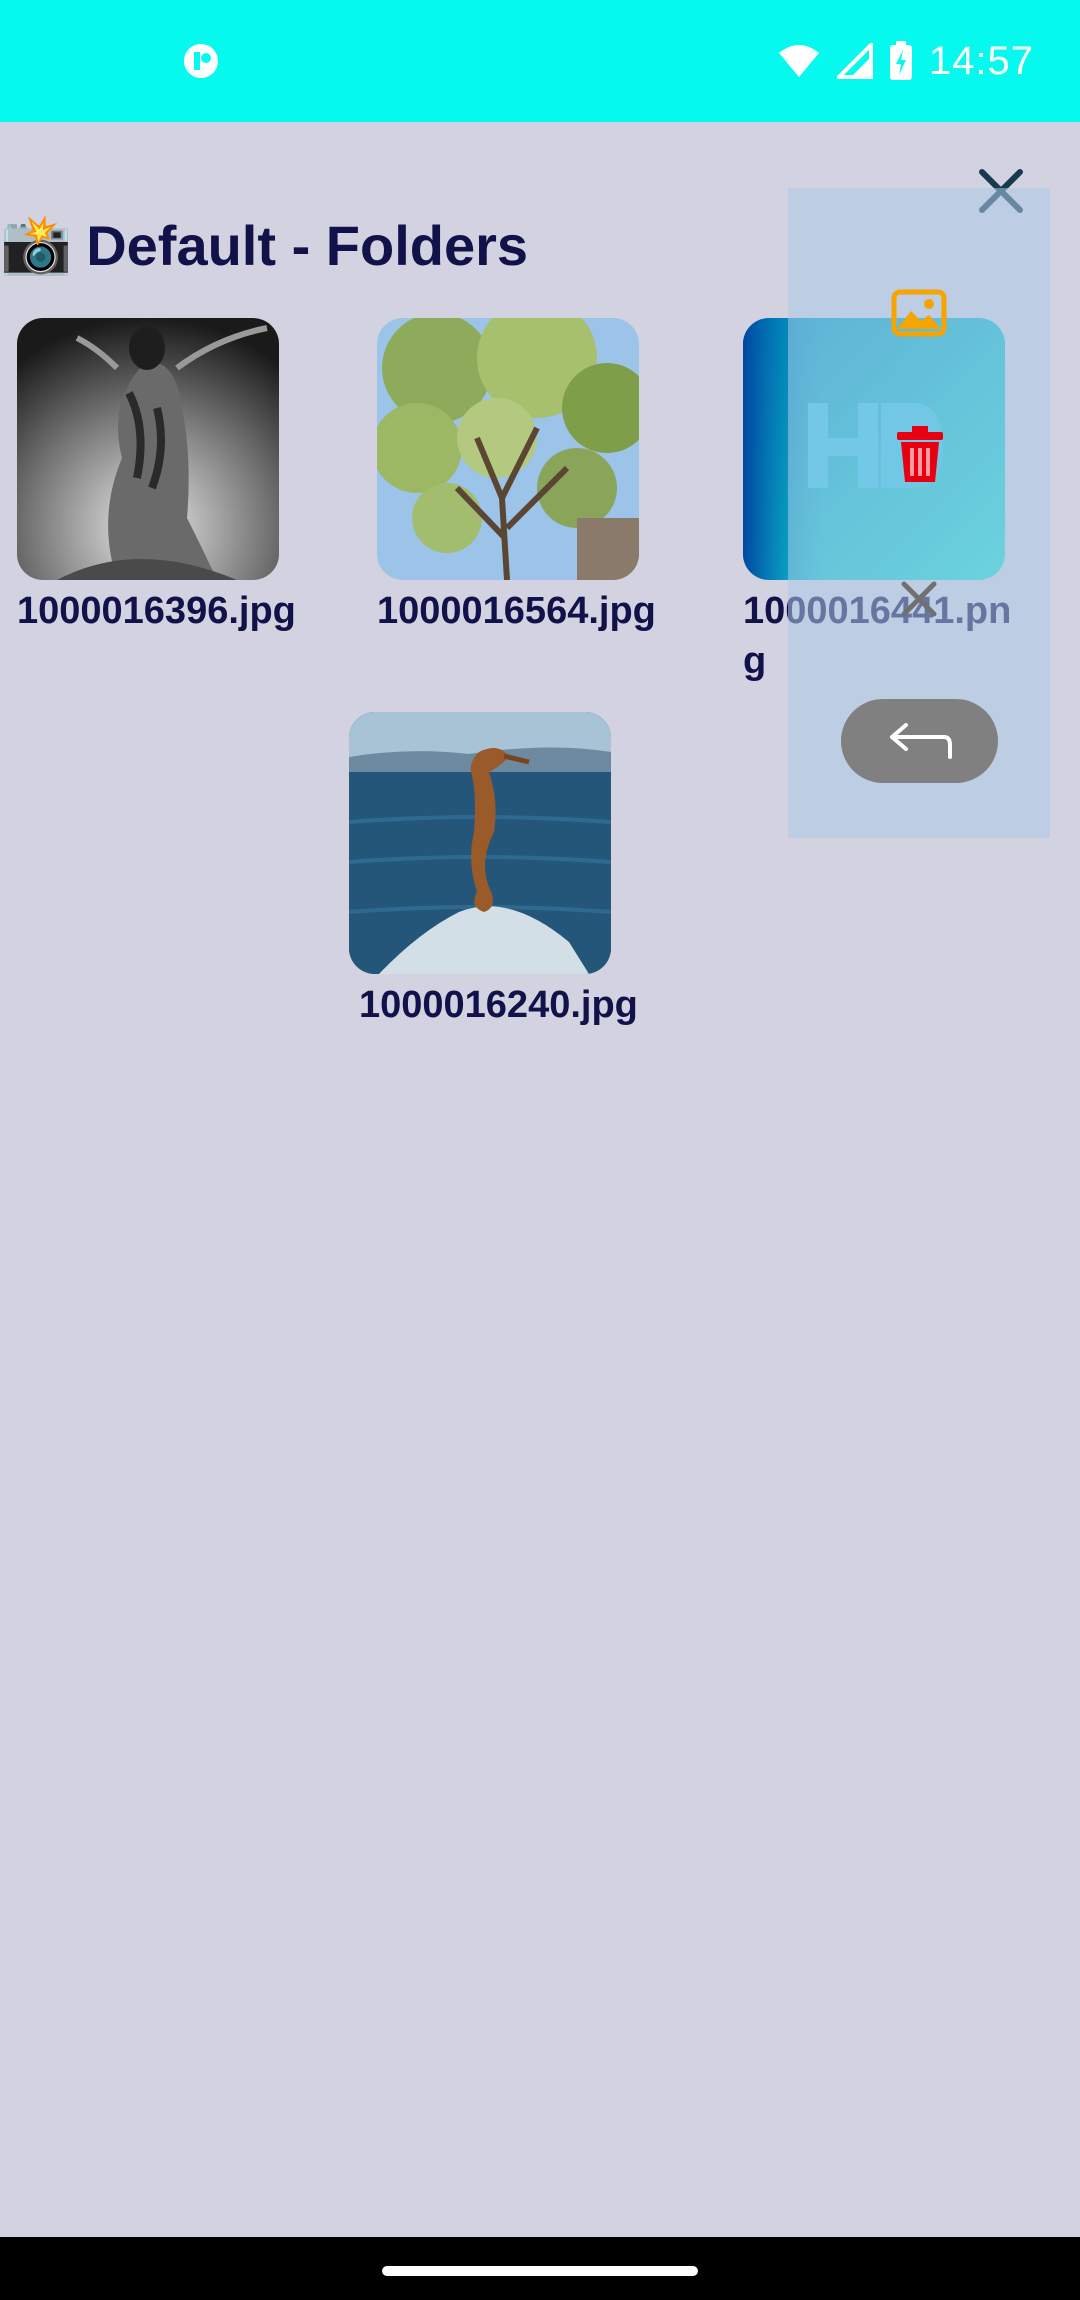 This screenshot has width=1080, height=2300. What do you see at coordinates (156, 611) in the screenshot?
I see `file-name: 1000016396.jpg` at bounding box center [156, 611].